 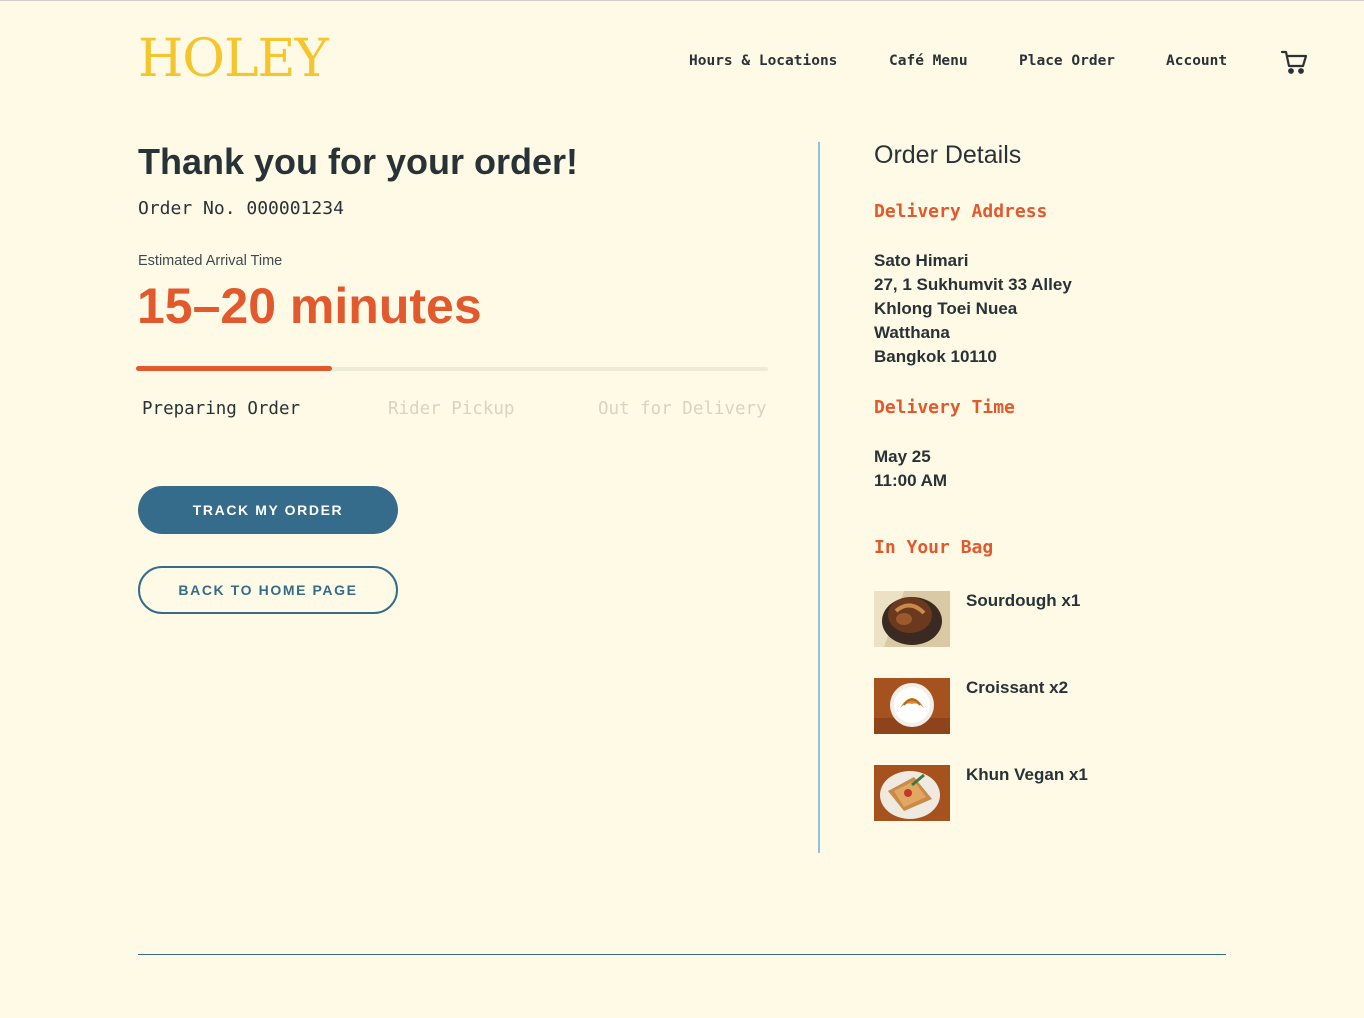 What do you see at coordinates (358, 161) in the screenshot?
I see `page-title: Thank you for your order!` at bounding box center [358, 161].